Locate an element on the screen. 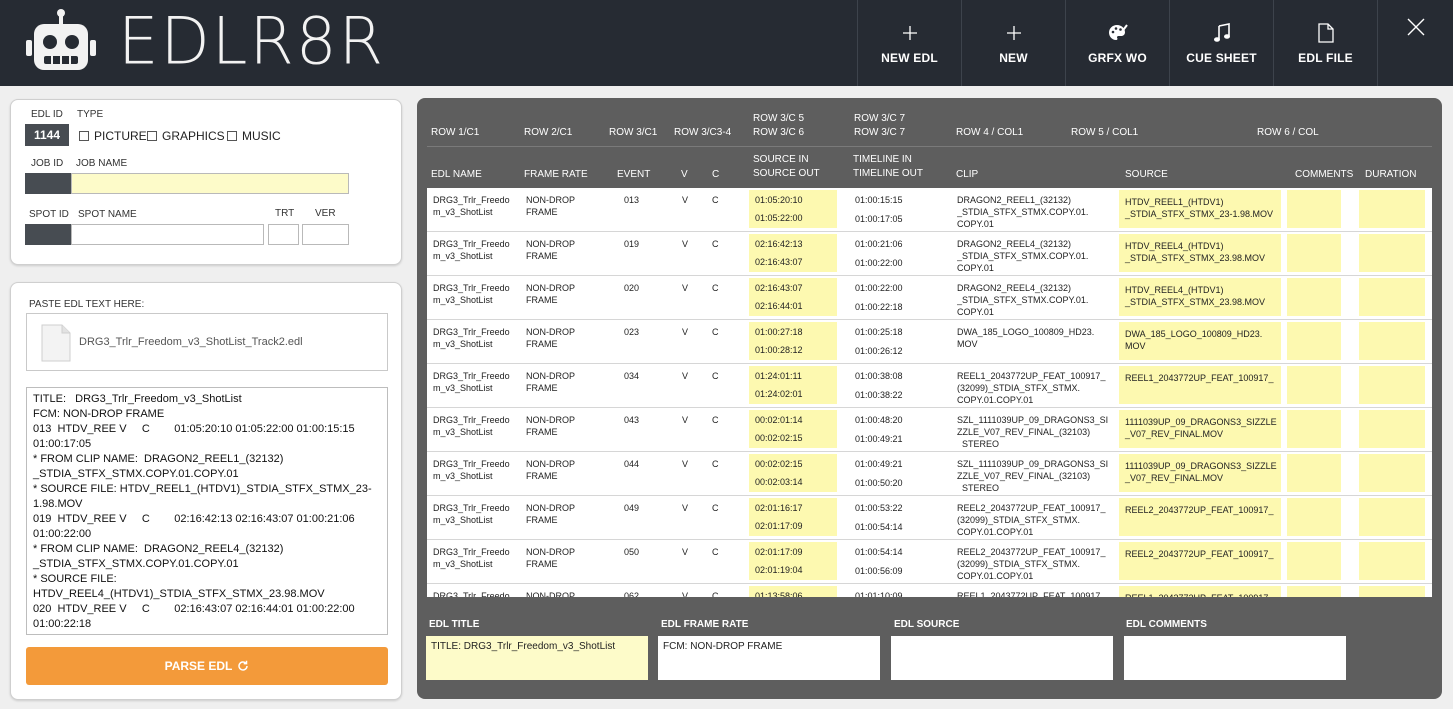 The width and height of the screenshot is (1453, 709). source-in-out-cell: 01:24:01:11 01:24:02:01 is located at coordinates (793, 385).